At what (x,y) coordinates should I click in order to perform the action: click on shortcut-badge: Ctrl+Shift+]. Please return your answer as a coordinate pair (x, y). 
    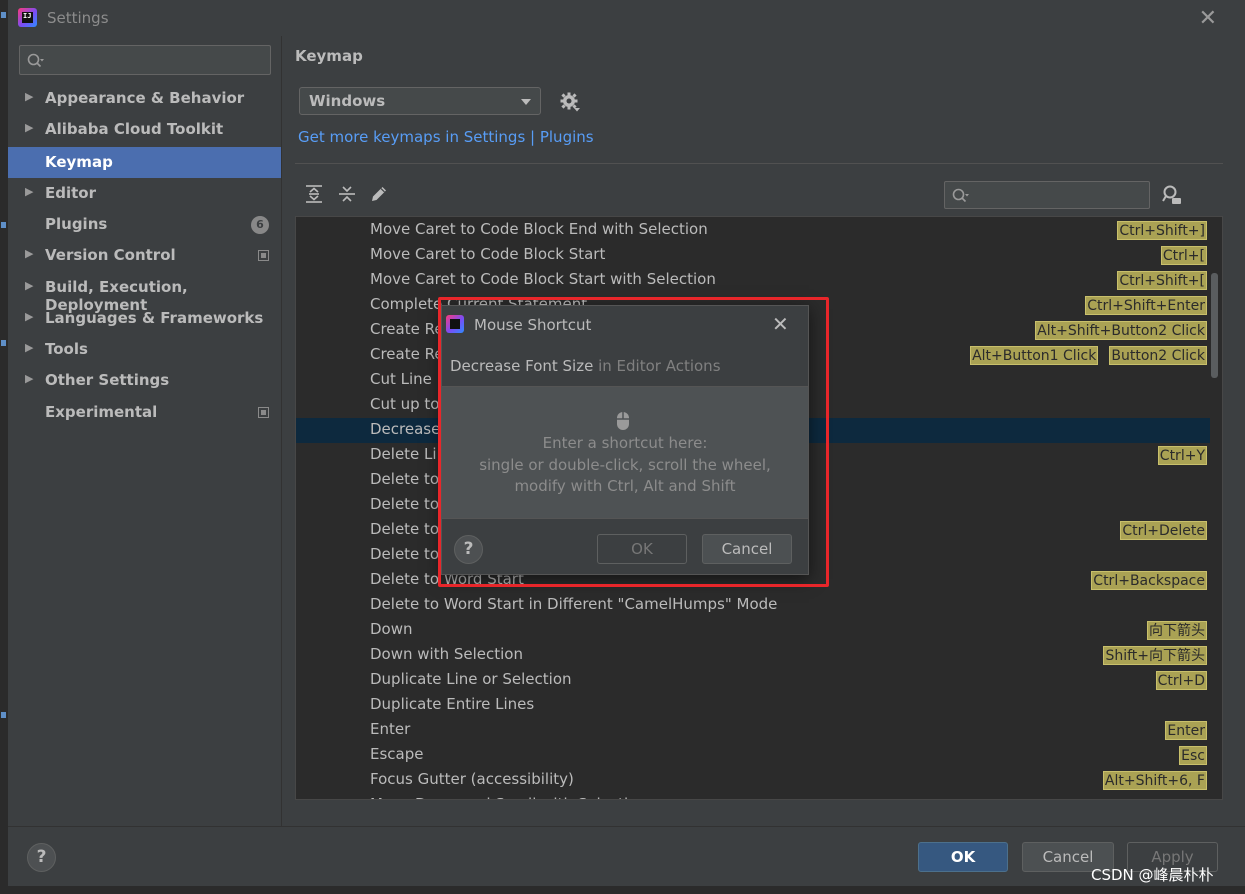
    Looking at the image, I should click on (1162, 230).